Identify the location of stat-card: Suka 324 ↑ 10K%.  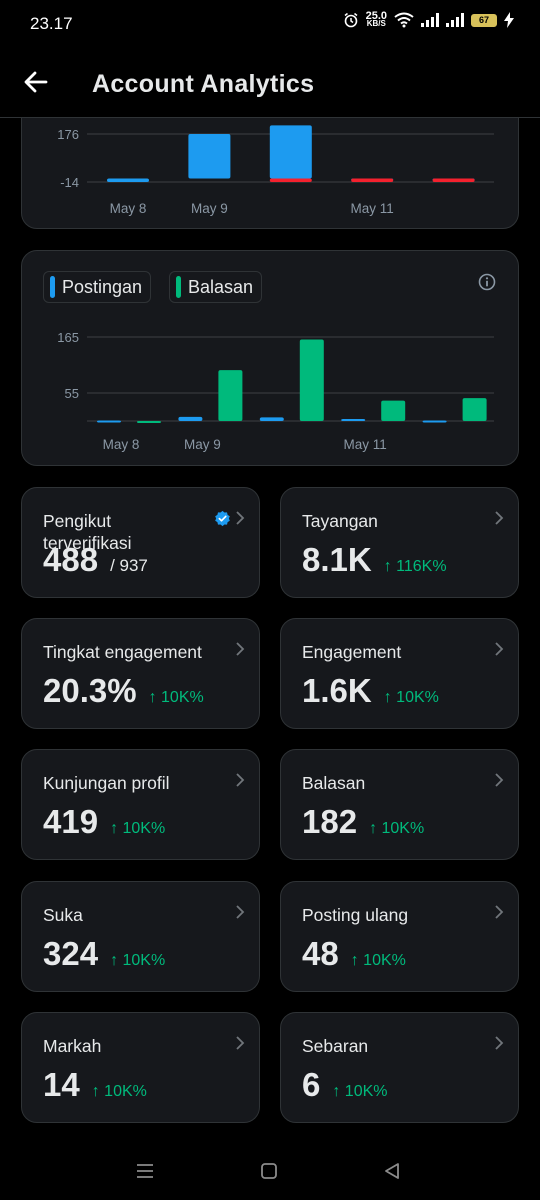
(140, 936).